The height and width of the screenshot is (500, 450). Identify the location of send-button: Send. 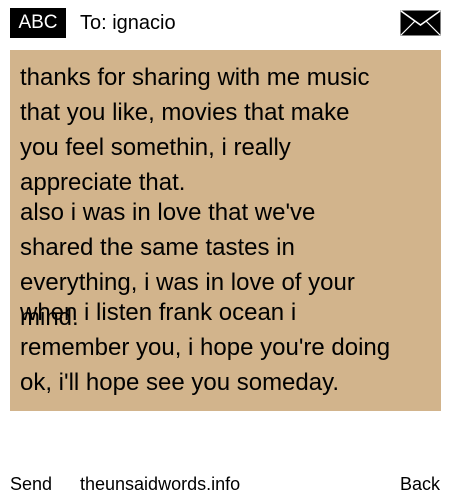
(31, 484).